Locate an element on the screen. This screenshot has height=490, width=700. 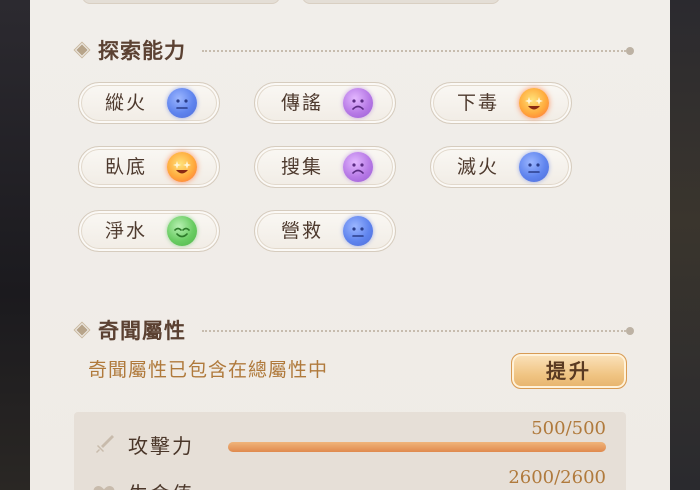
ability-name: 淨水 is located at coordinates (126, 231).